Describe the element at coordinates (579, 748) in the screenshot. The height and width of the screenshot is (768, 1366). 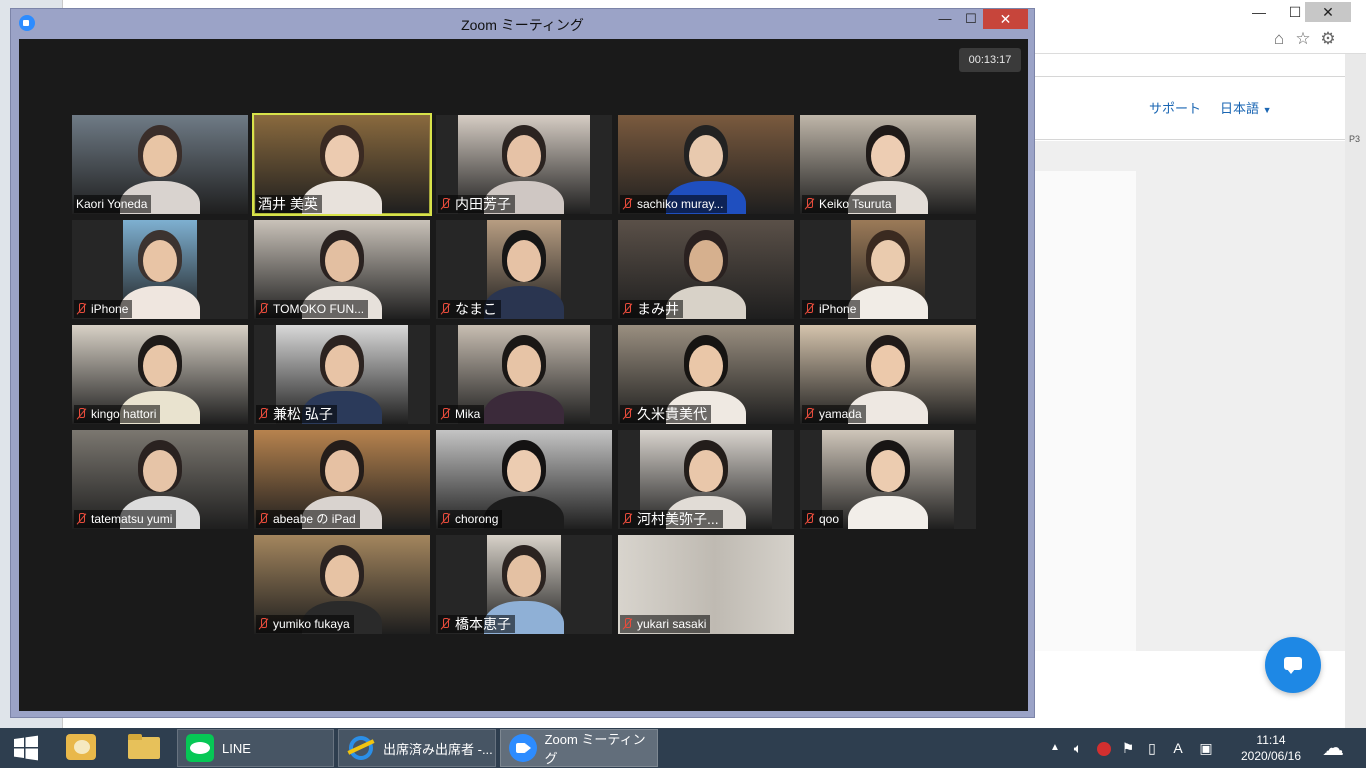
I see `taskbar-app-zoom: Zoom ミーティング` at that location.